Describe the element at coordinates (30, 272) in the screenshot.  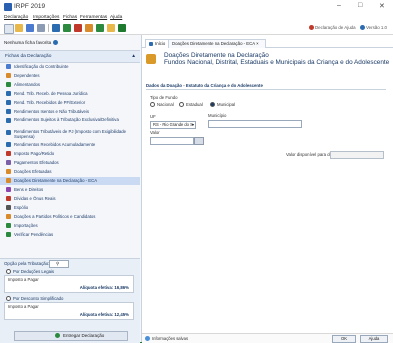
I see `legal-deductions-option: Por Deduções Legais` at that location.